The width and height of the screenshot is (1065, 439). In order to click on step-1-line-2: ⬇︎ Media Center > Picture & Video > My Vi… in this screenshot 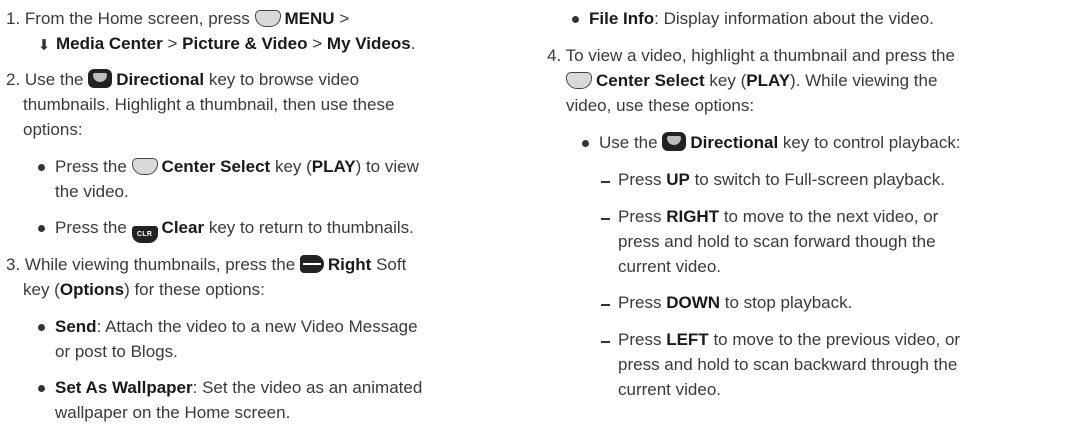, I will do `click(226, 45)`.